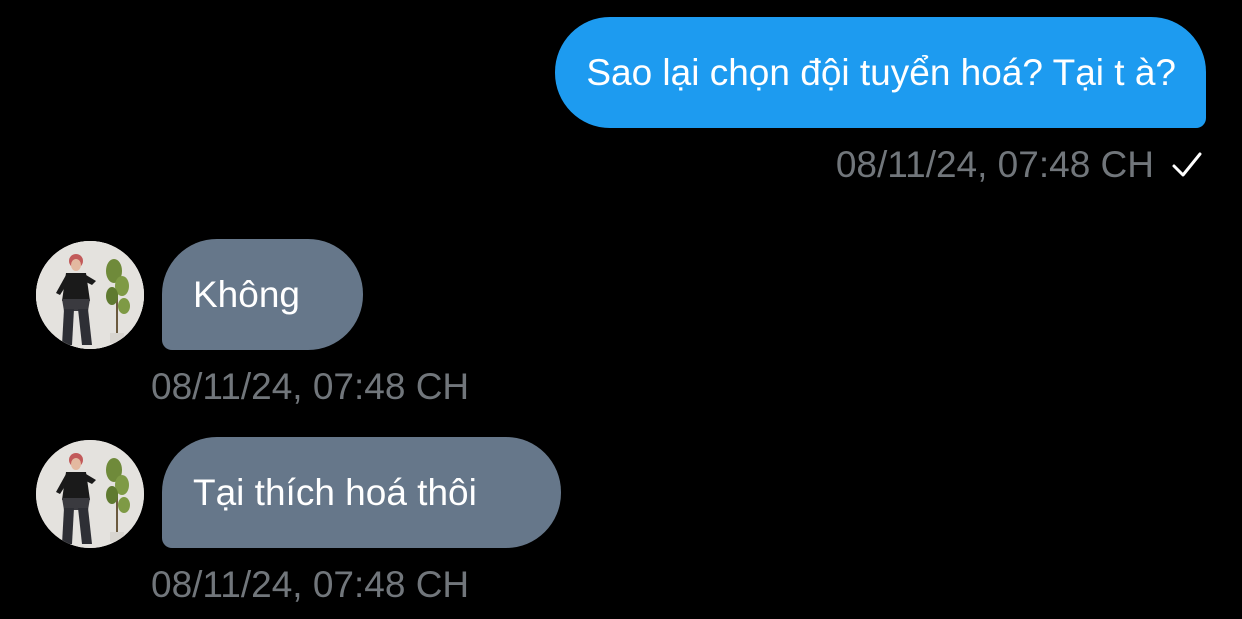  What do you see at coordinates (335, 492) in the screenshot?
I see `message-text: Tại thích hoá thôi` at bounding box center [335, 492].